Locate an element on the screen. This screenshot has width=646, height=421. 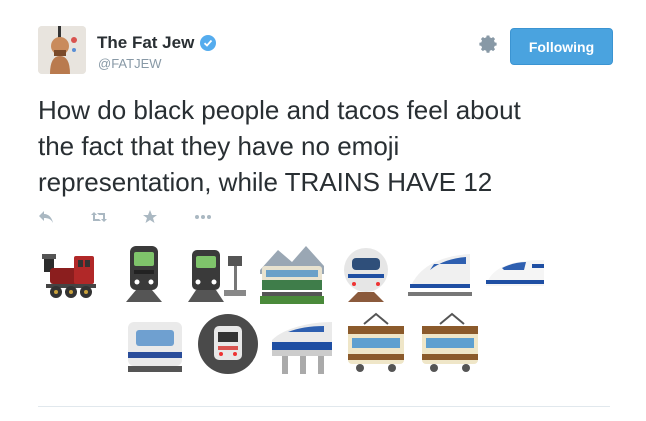
tram-car-icon is located at coordinates (450, 342).